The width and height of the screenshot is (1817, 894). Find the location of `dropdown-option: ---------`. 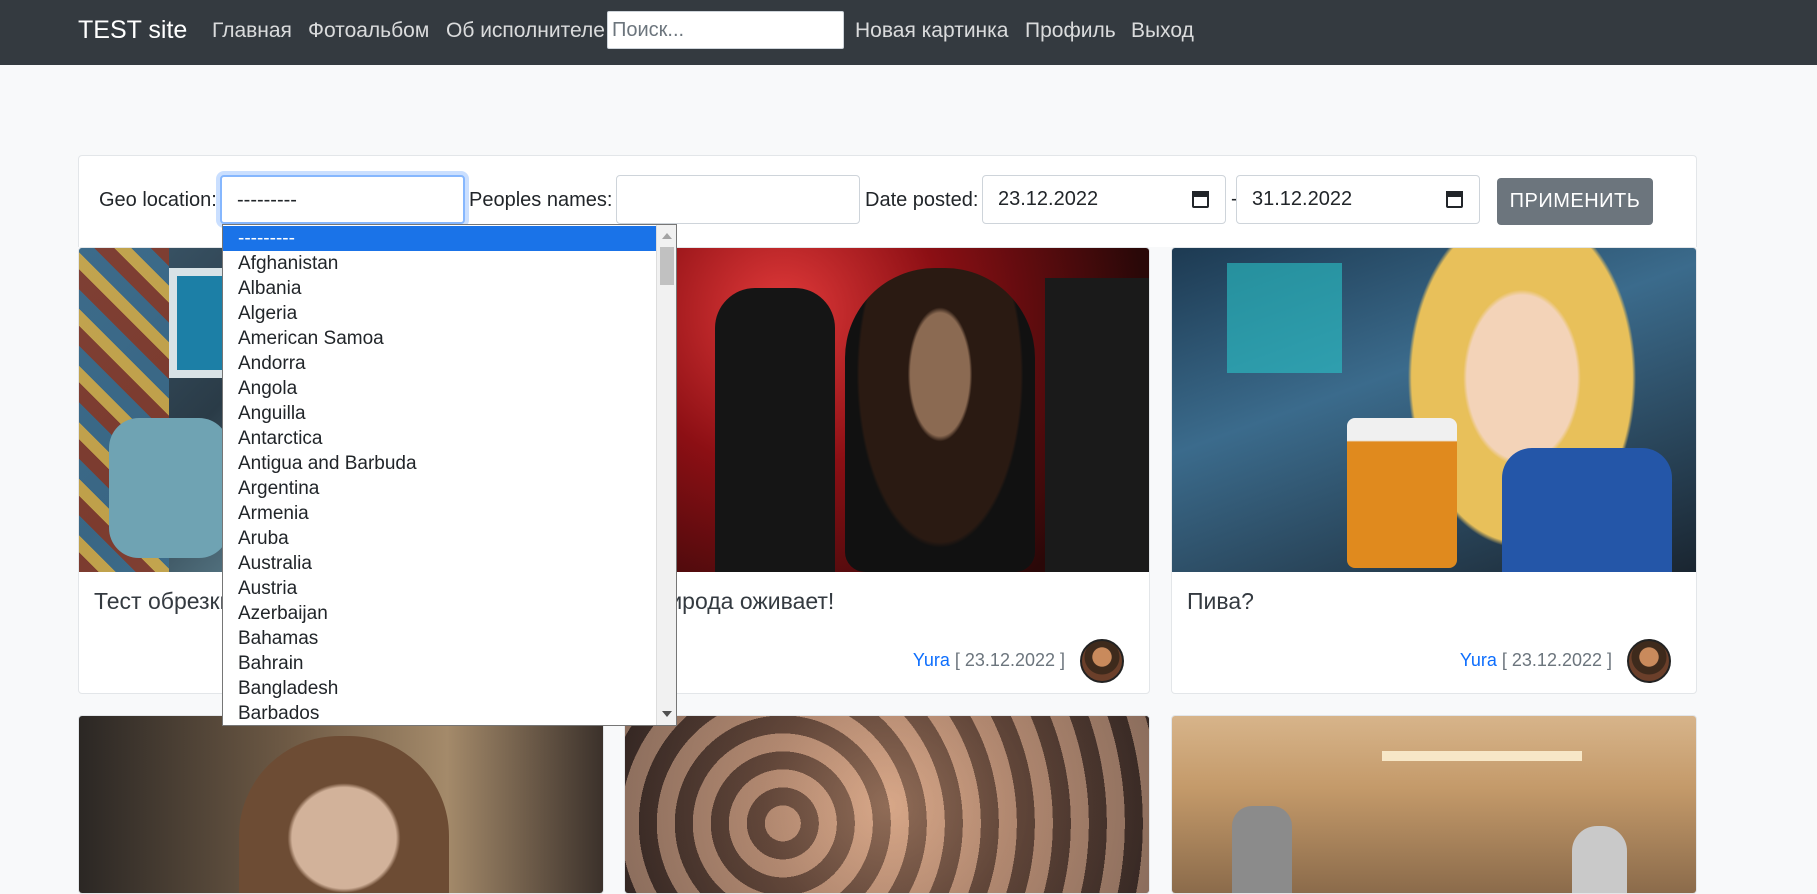

dropdown-option: --------- is located at coordinates (439, 238).